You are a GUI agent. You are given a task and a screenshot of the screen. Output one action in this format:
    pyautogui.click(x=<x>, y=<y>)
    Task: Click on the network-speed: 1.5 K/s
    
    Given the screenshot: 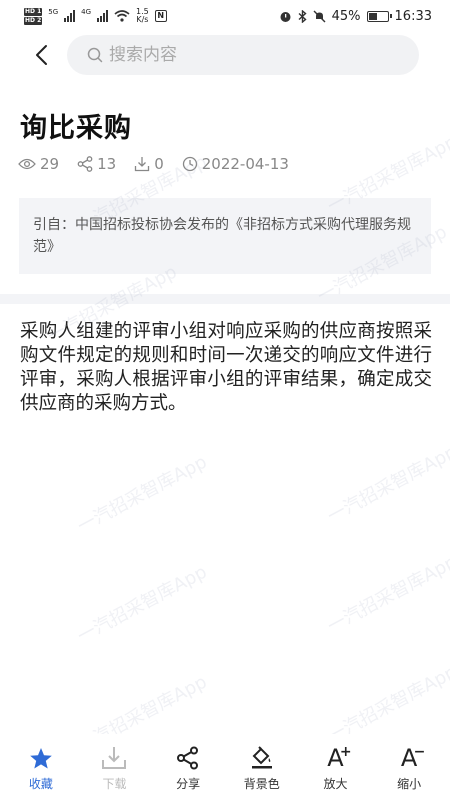 What is the action you would take?
    pyautogui.click(x=142, y=16)
    